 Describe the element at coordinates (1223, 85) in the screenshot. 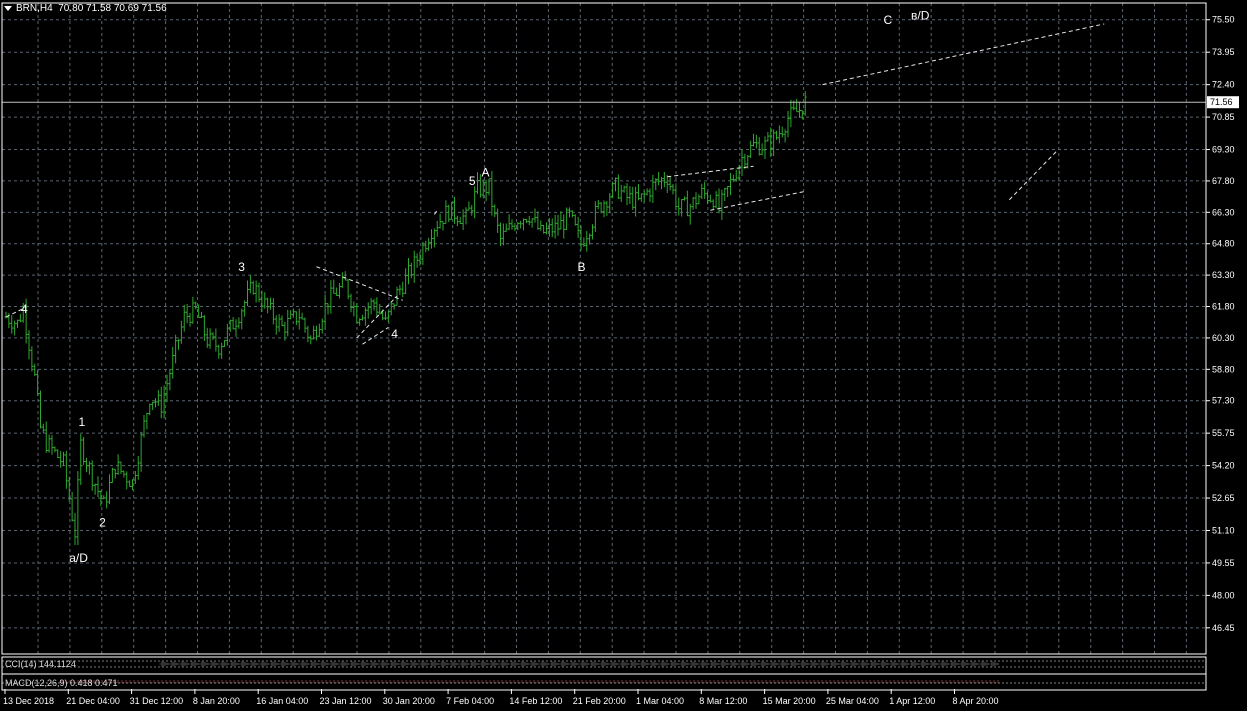

I see `y-tick-label: 72.40` at that location.